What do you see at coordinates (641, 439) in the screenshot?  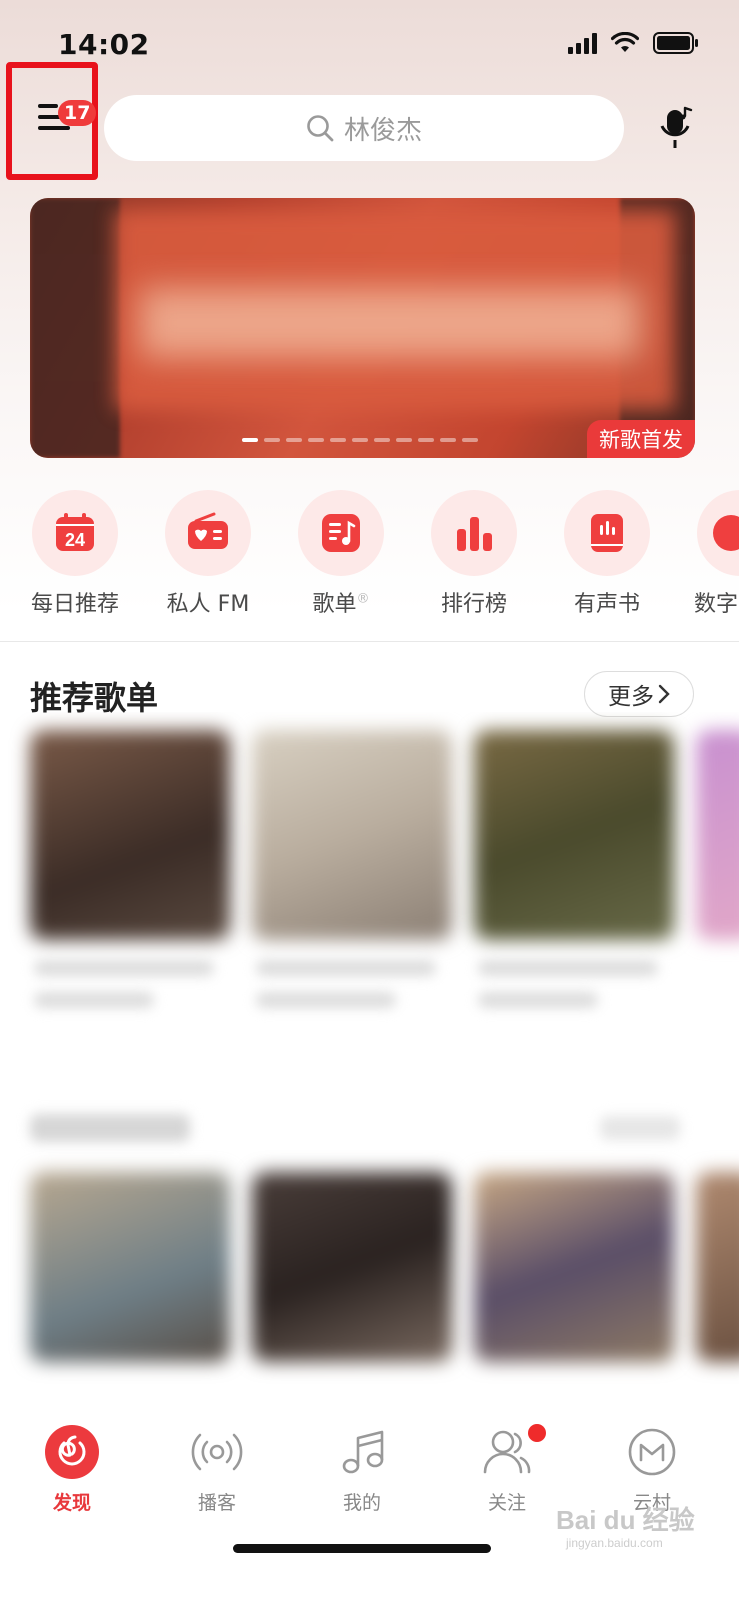 I see `banner-tag: 新歌首发` at bounding box center [641, 439].